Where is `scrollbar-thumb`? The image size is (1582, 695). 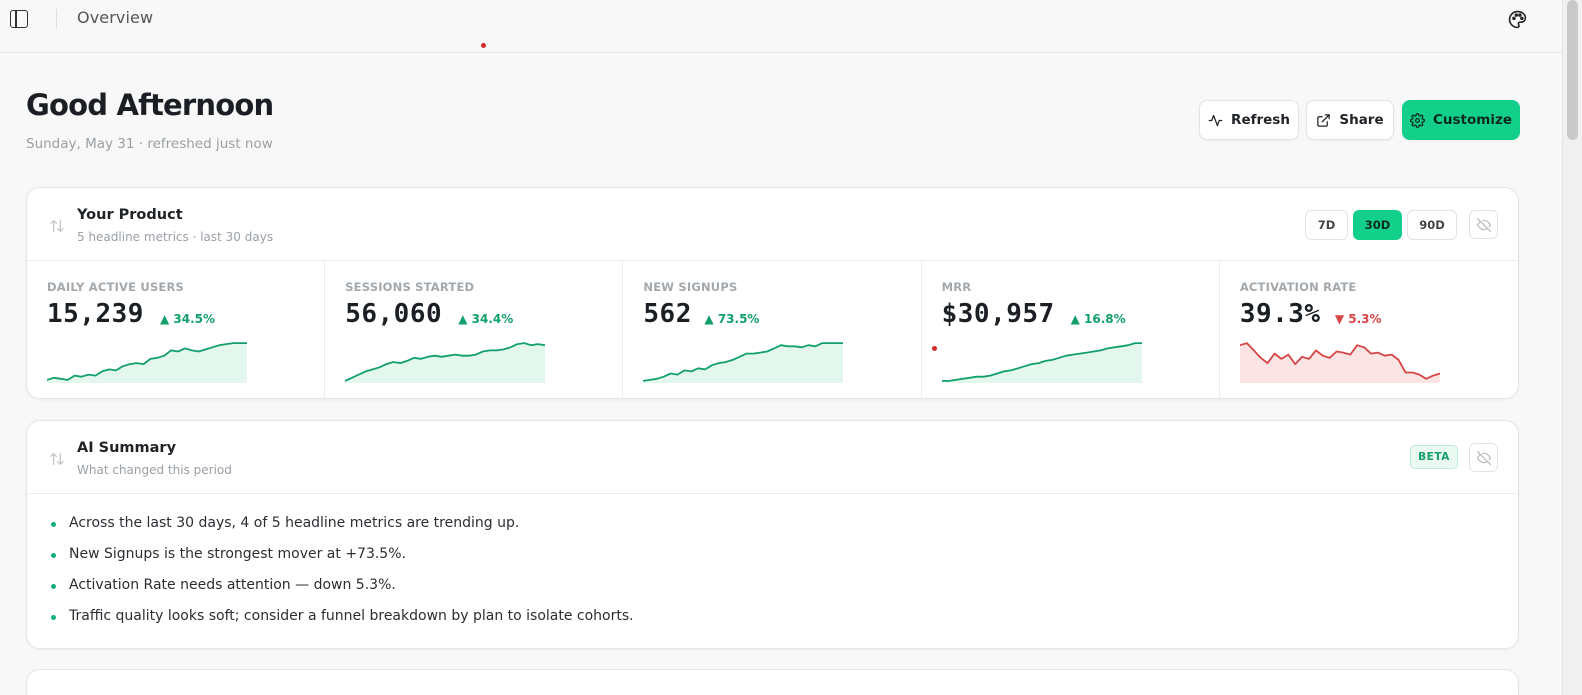
scrollbar-thumb is located at coordinates (1572, 70).